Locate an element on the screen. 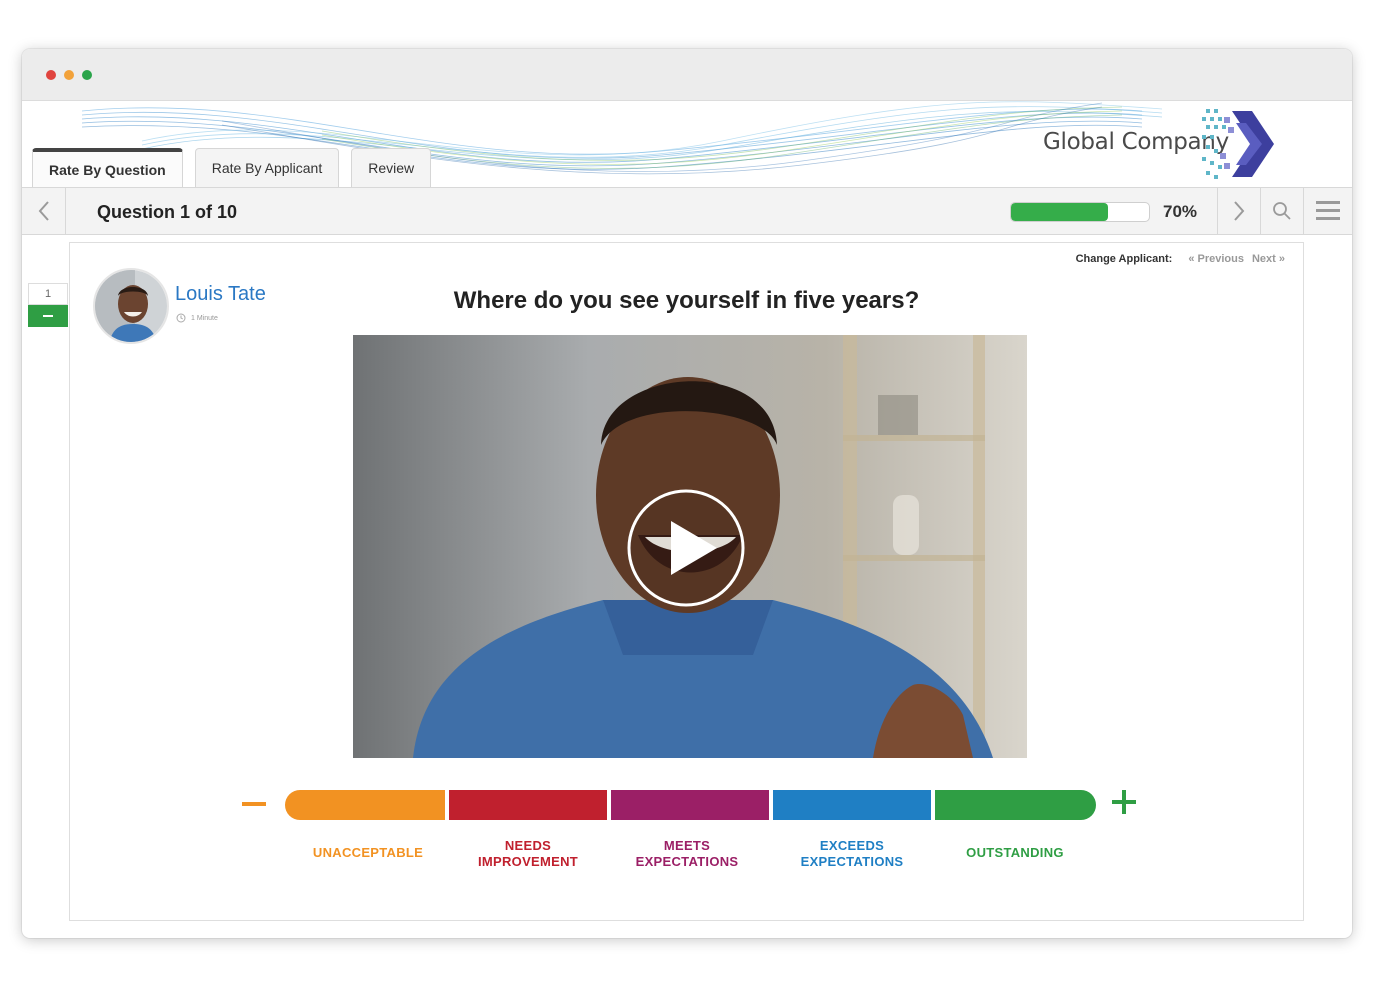 The height and width of the screenshot is (987, 1374). hamburger-menu-icon is located at coordinates (1328, 210).